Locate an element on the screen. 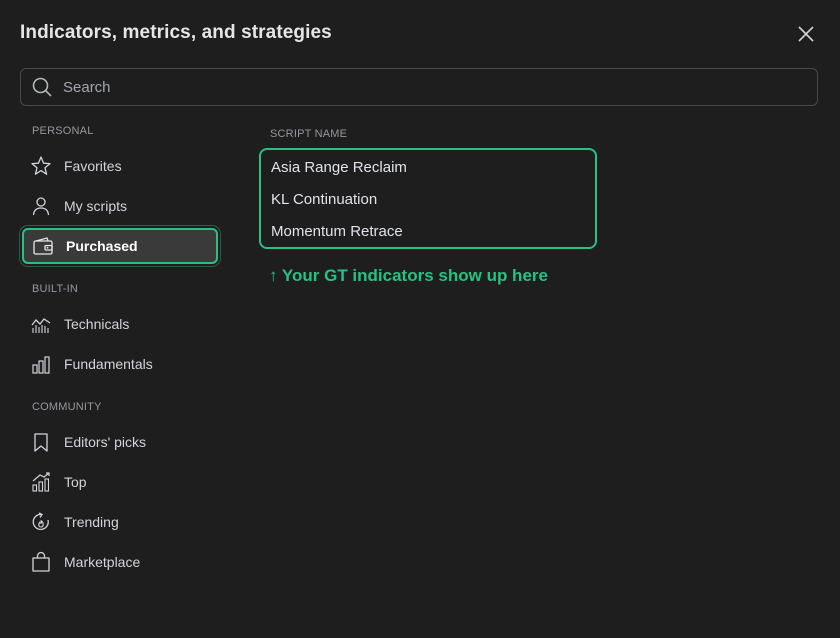  sidebar-item-marketplace: Marketplace is located at coordinates (120, 562).